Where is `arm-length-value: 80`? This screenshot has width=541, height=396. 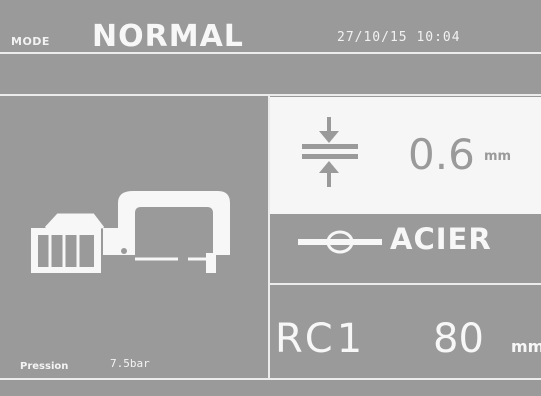 arm-length-value: 80 is located at coordinates (458, 339).